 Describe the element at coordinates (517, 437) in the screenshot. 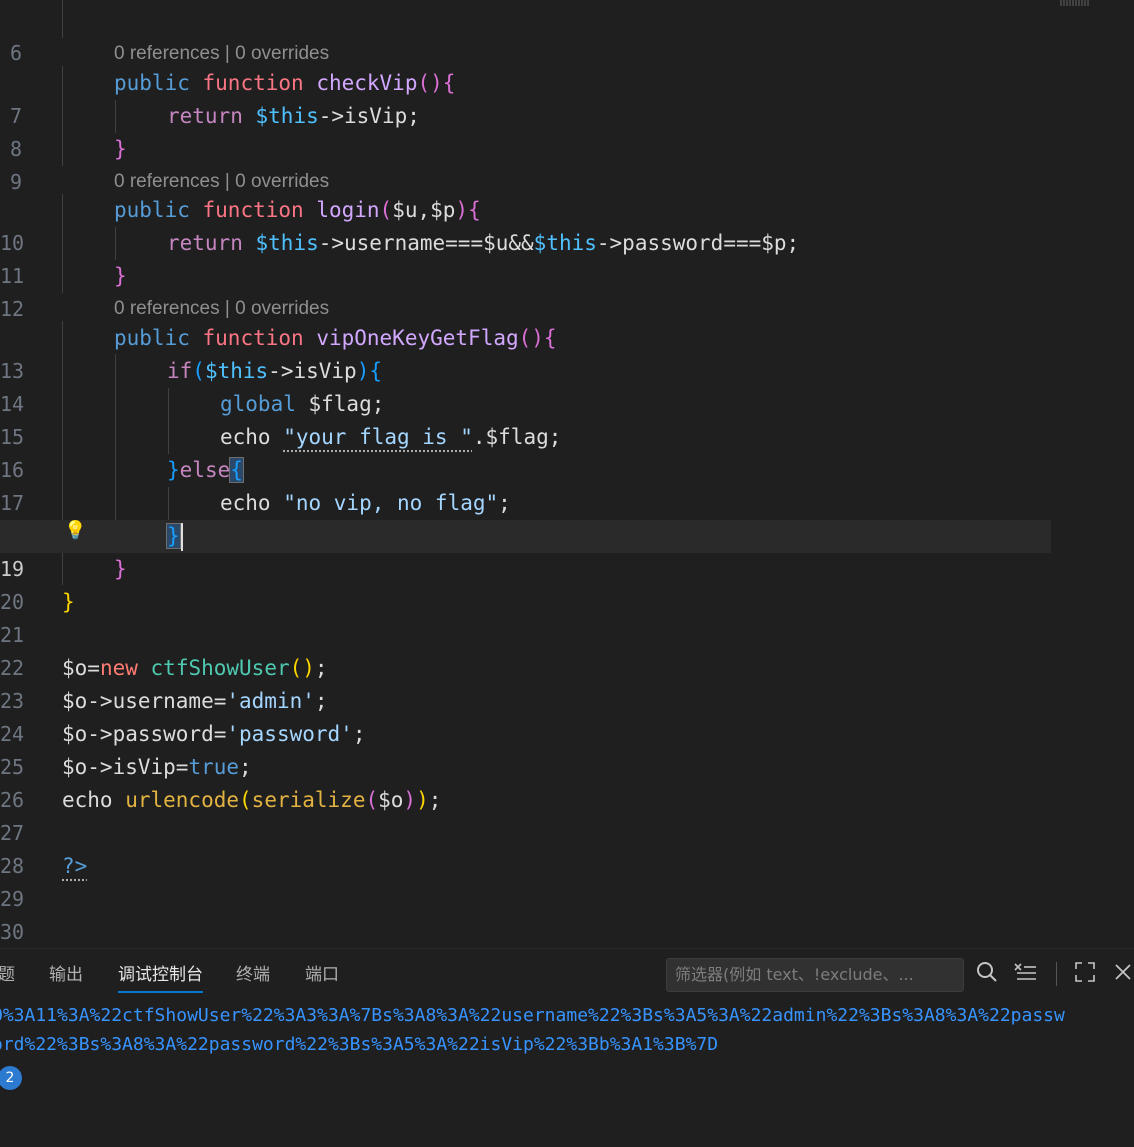

I see `code-text: .$flag;` at that location.